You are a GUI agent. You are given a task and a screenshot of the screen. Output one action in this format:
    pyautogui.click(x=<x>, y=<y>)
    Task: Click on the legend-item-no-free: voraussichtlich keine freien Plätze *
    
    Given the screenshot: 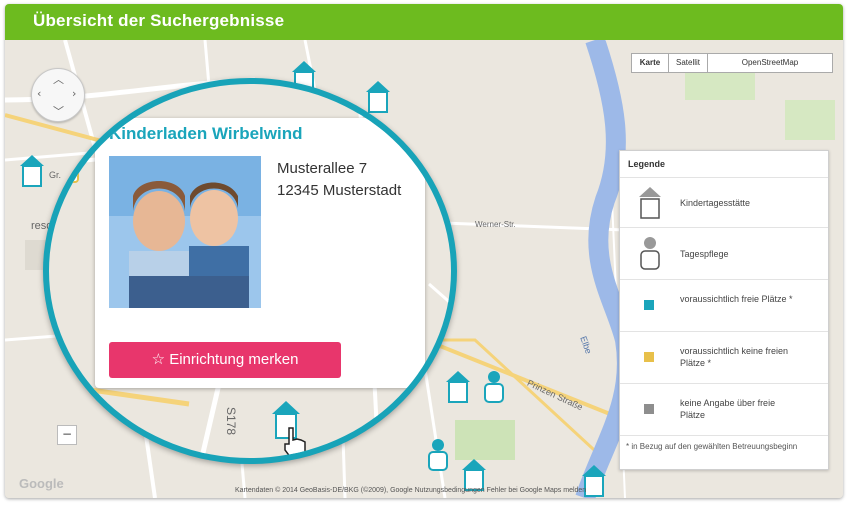 What is the action you would take?
    pyautogui.click(x=724, y=357)
    